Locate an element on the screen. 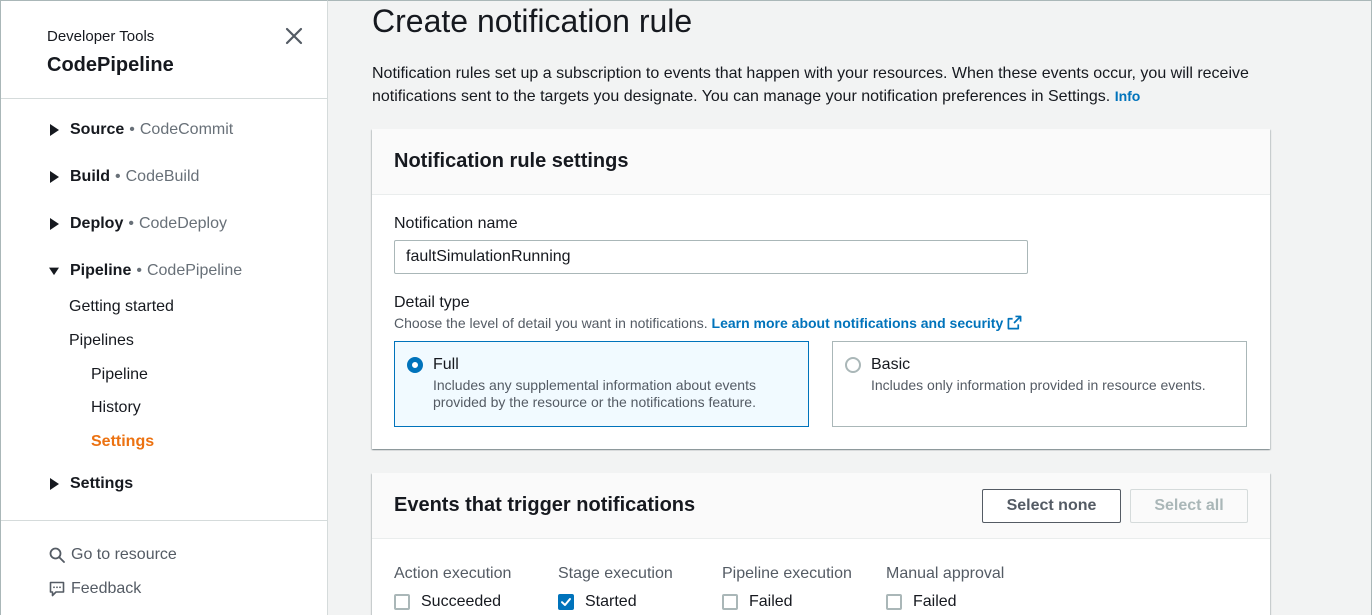 This screenshot has width=1372, height=615. sidebar-section-source: Source • CodeCommit is located at coordinates (141, 130).